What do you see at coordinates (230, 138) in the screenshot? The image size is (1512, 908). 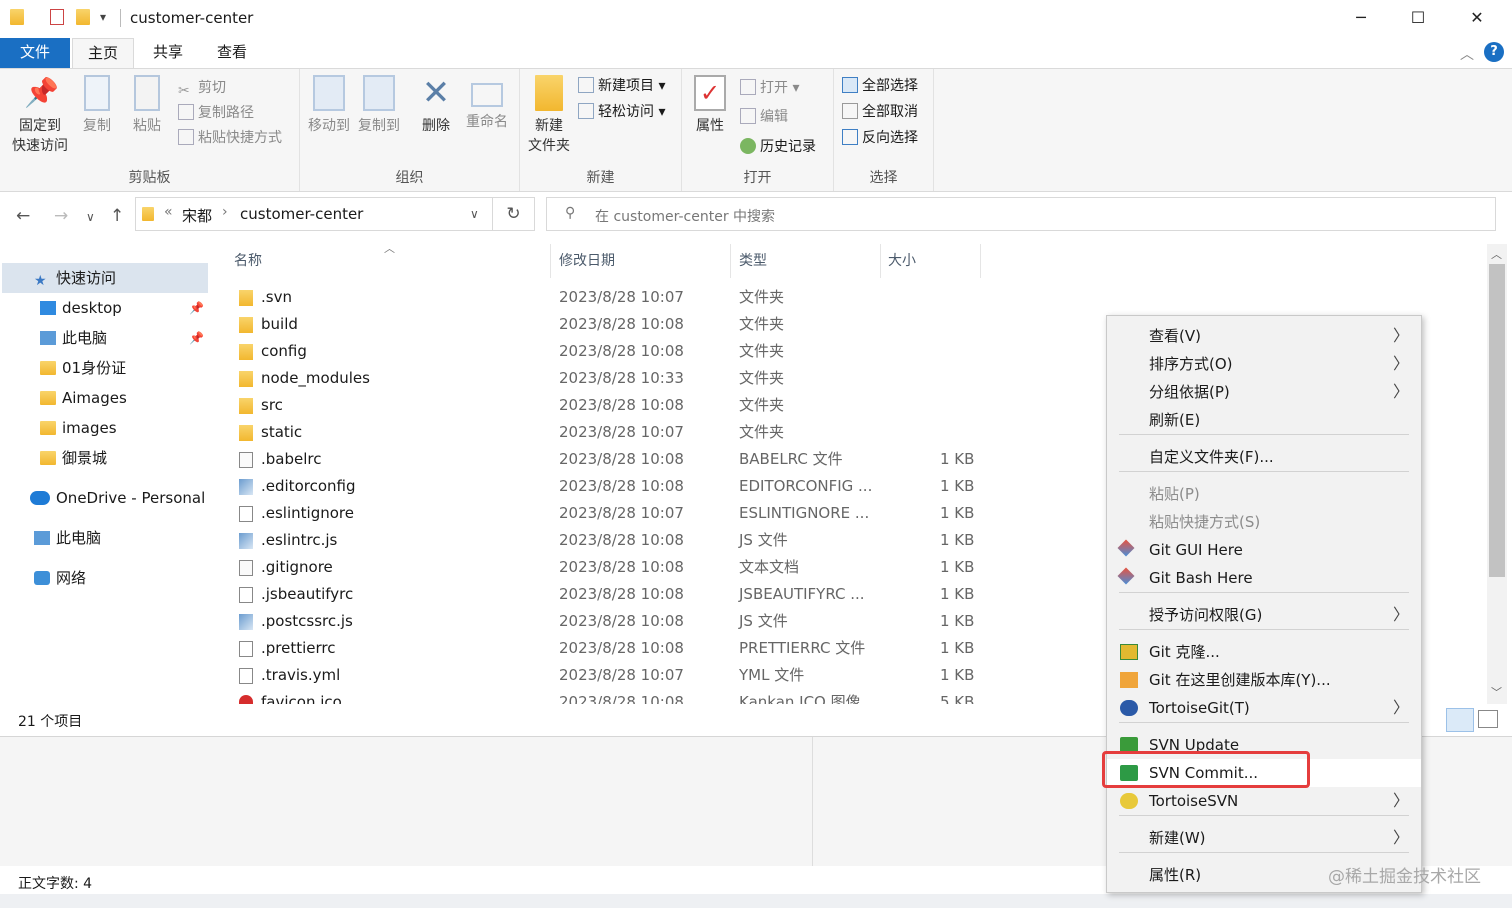 I see `paste-shortcut-button: 粘贴快捷方式` at bounding box center [230, 138].